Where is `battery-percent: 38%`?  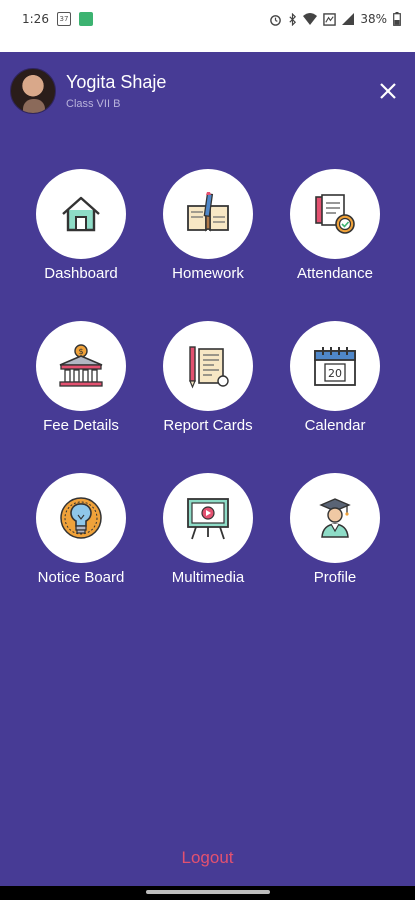
battery-percent: 38% is located at coordinates (373, 19).